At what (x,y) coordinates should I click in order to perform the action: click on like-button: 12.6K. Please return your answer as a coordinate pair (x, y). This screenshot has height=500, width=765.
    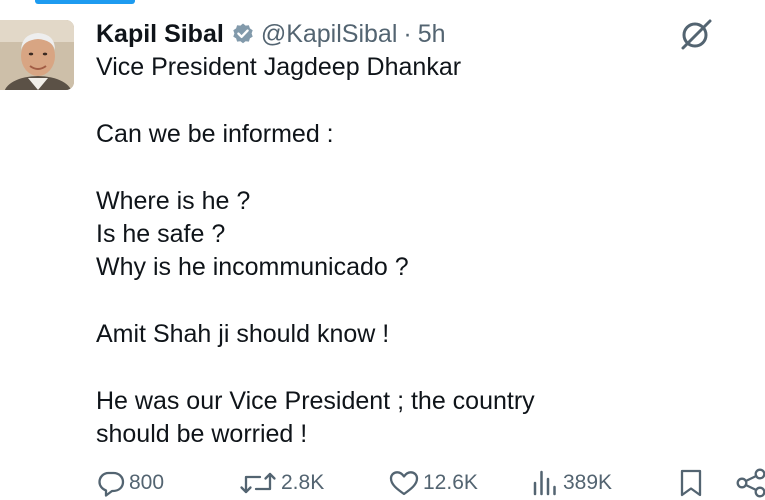
    Looking at the image, I should click on (433, 483).